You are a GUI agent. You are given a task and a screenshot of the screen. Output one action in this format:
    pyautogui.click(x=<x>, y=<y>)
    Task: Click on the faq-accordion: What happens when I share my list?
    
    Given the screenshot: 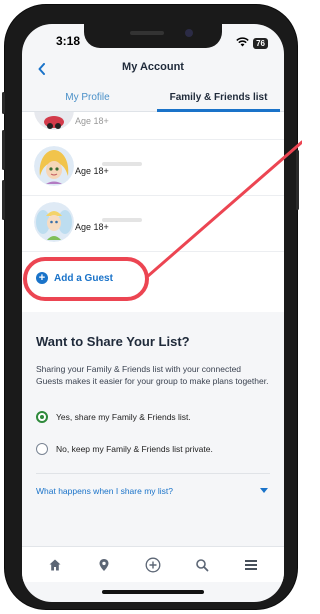 What is the action you would take?
    pyautogui.click(x=153, y=490)
    